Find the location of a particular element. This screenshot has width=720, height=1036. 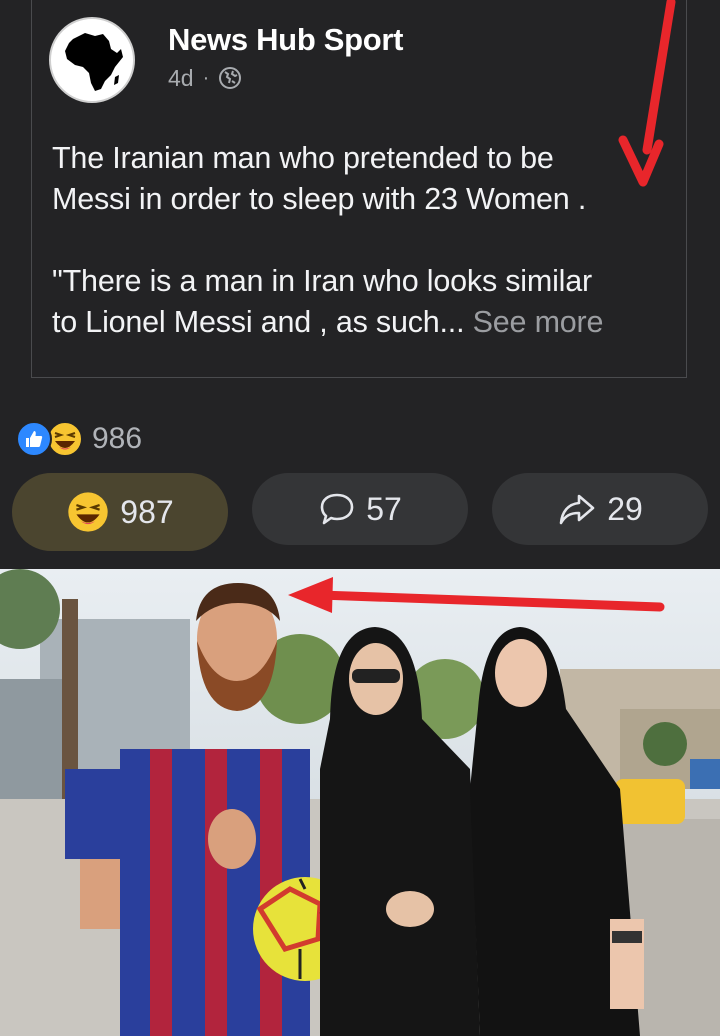

comment-button: 57 is located at coordinates (360, 509).